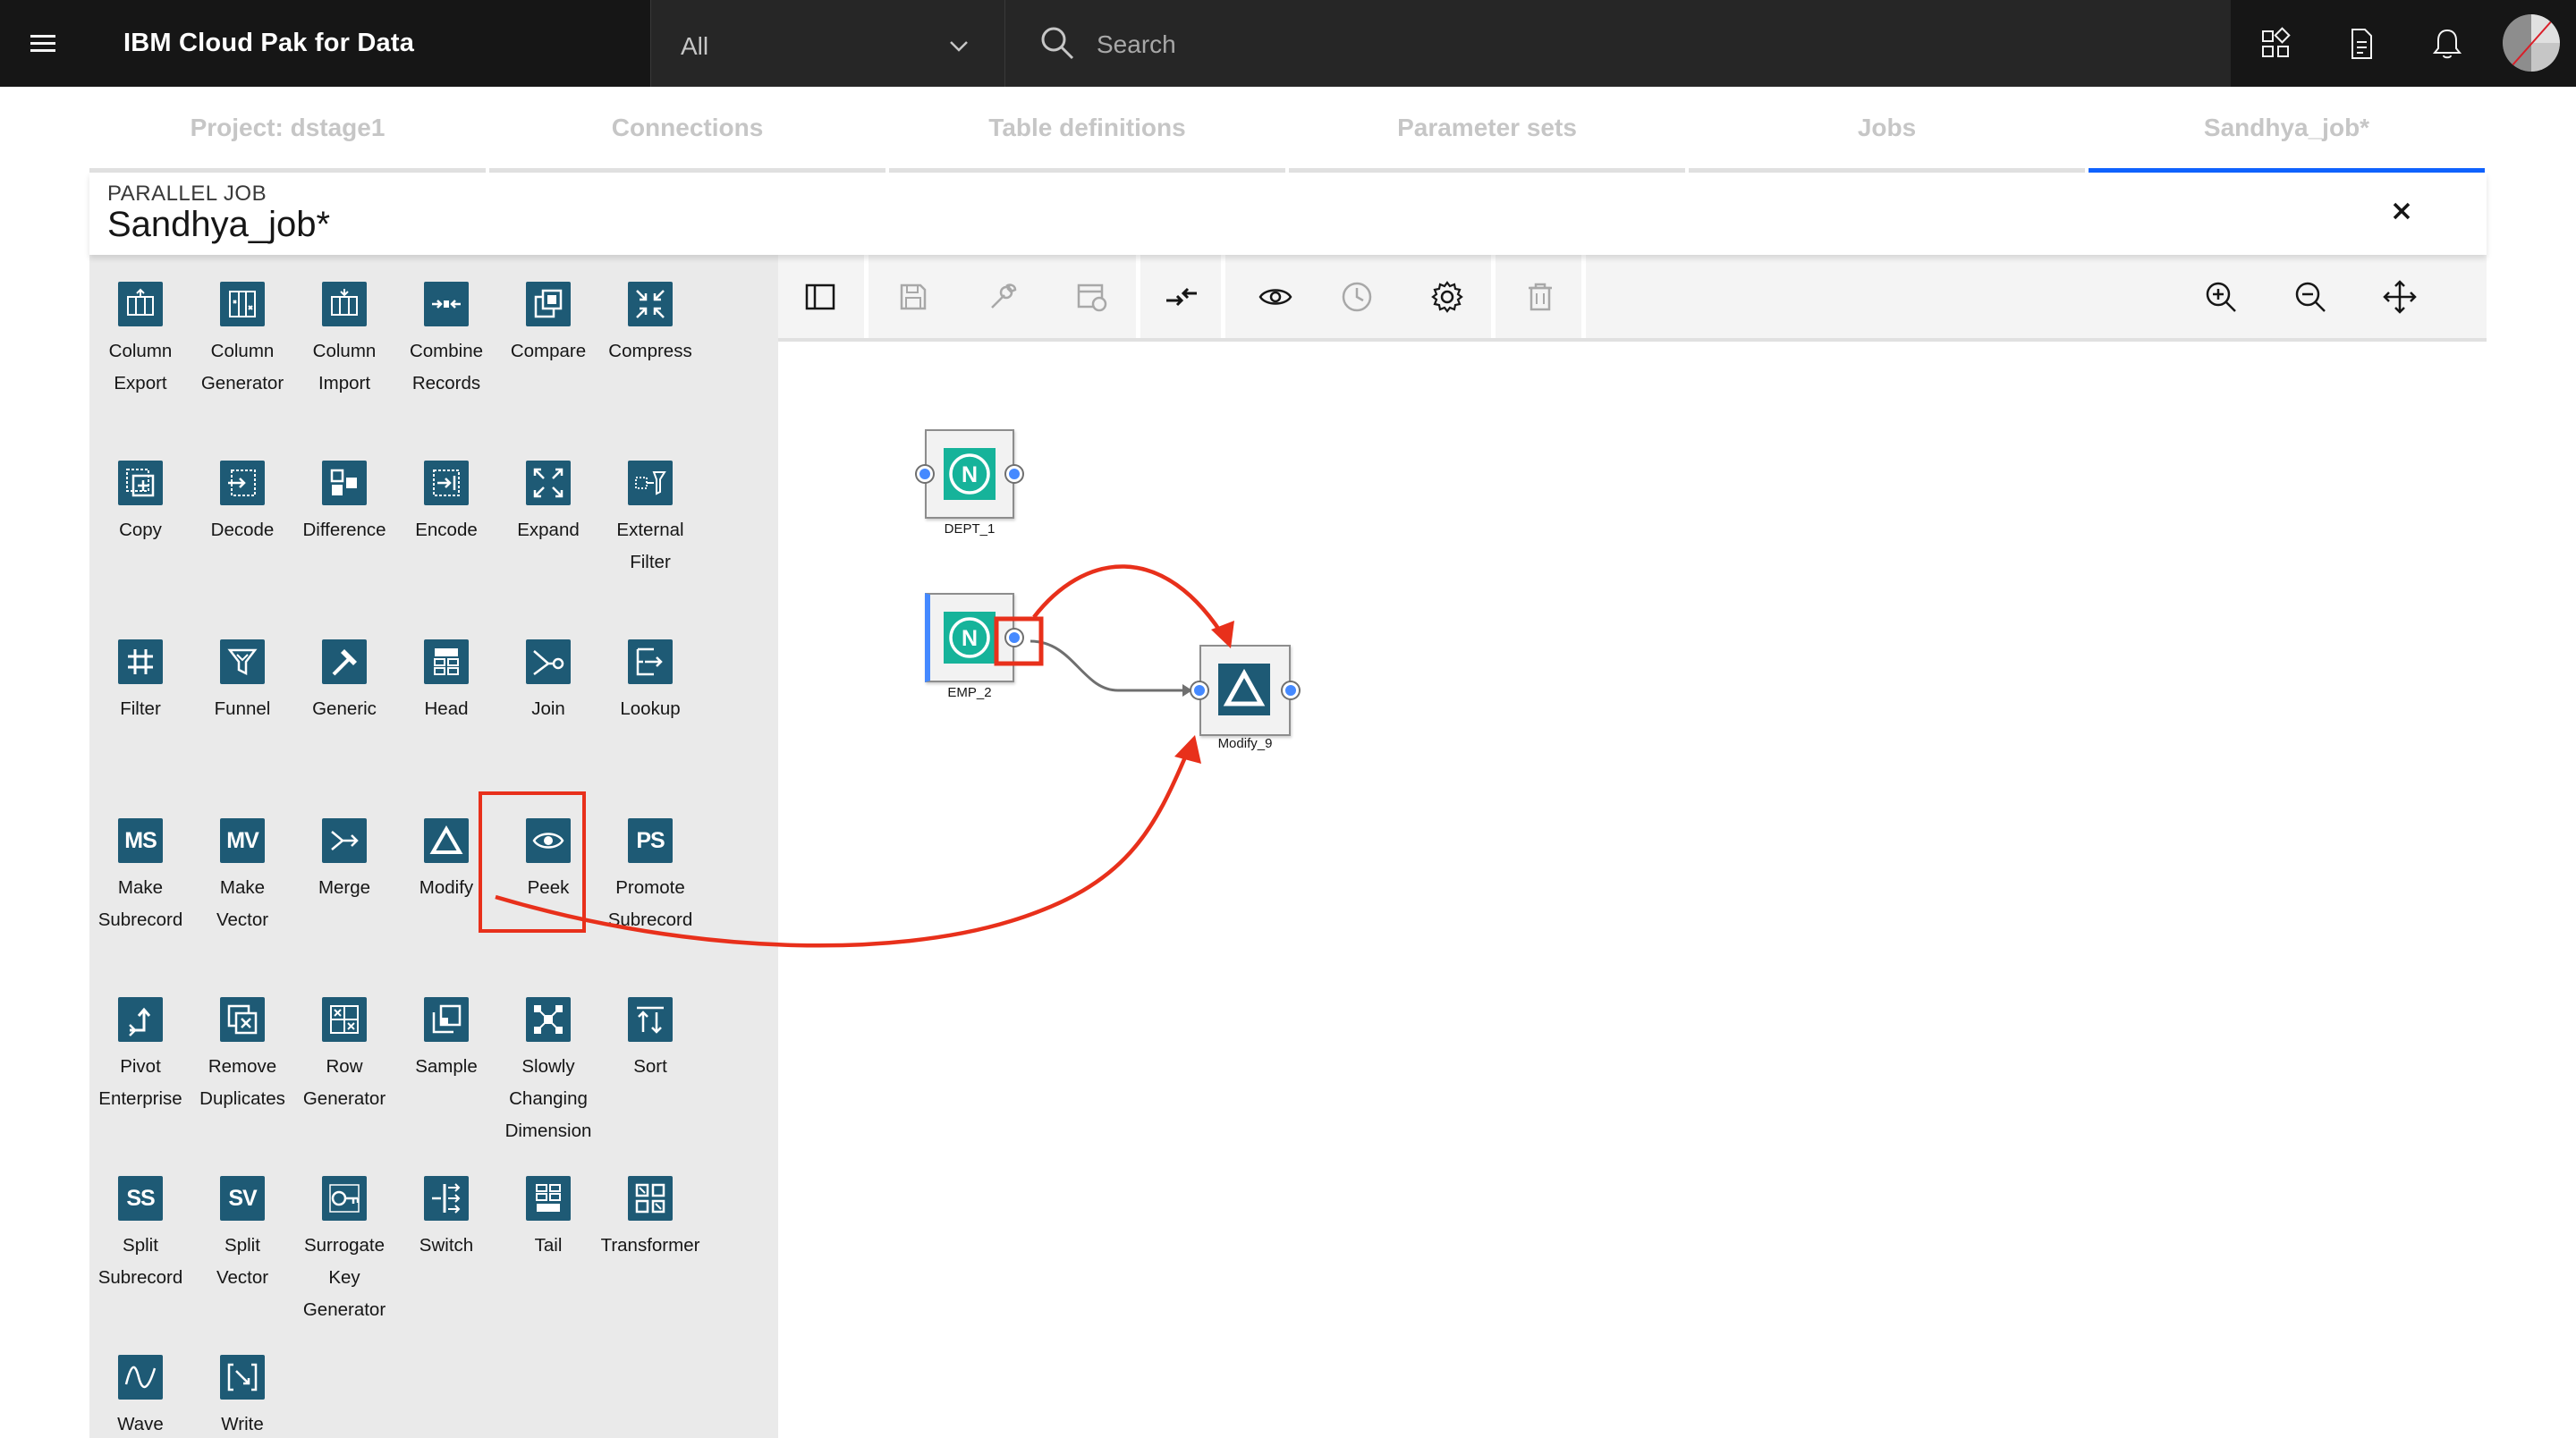 The height and width of the screenshot is (1438, 2576). Describe the element at coordinates (650, 877) in the screenshot. I see `palette-item-promote-subrecord: PS Promote Subrecord` at that location.